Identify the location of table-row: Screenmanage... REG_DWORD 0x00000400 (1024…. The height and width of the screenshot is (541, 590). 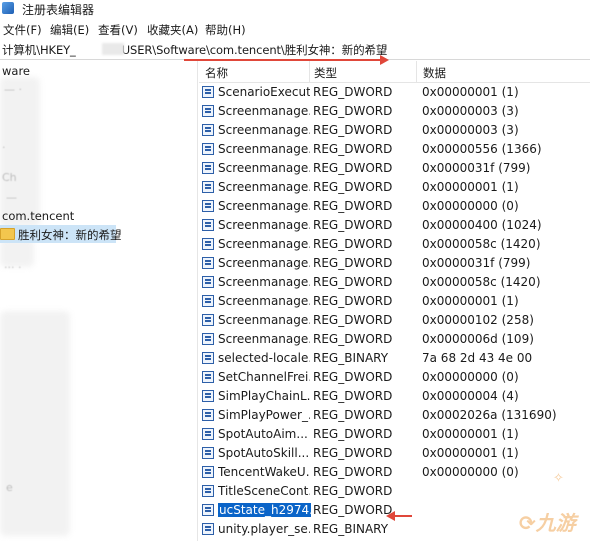
(394, 225).